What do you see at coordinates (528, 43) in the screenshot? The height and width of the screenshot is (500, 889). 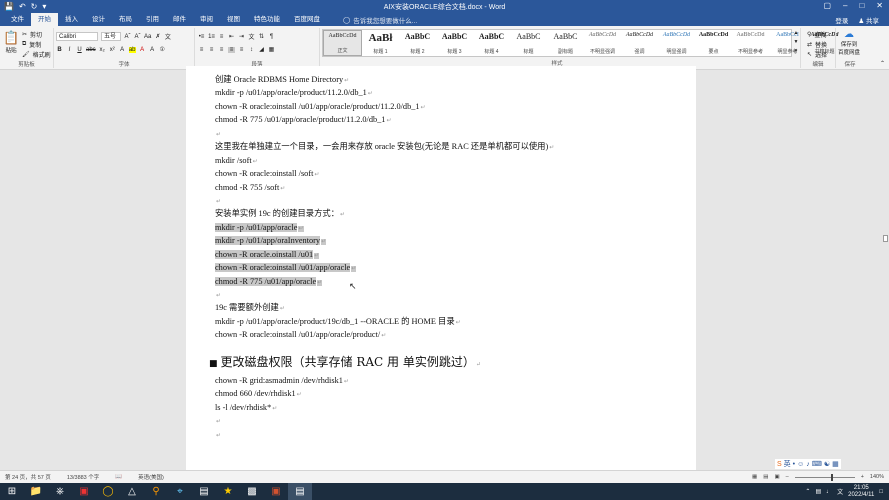 I see `style-title: AaBbC 标题` at bounding box center [528, 43].